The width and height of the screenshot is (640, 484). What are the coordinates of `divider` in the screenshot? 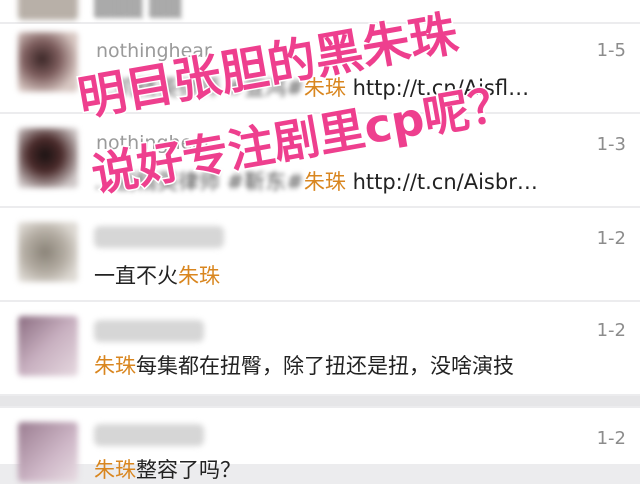 It's located at (320, 401).